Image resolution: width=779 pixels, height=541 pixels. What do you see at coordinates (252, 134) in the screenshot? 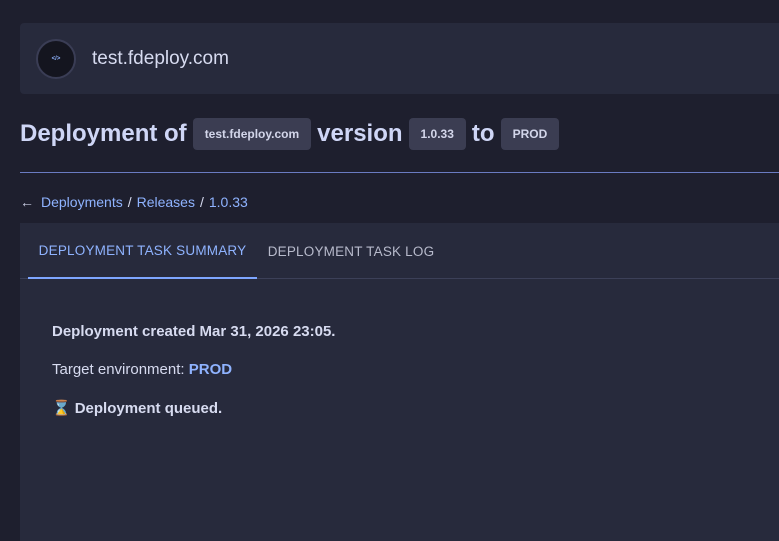
I see `site-chip: test.fdeploy.com` at bounding box center [252, 134].